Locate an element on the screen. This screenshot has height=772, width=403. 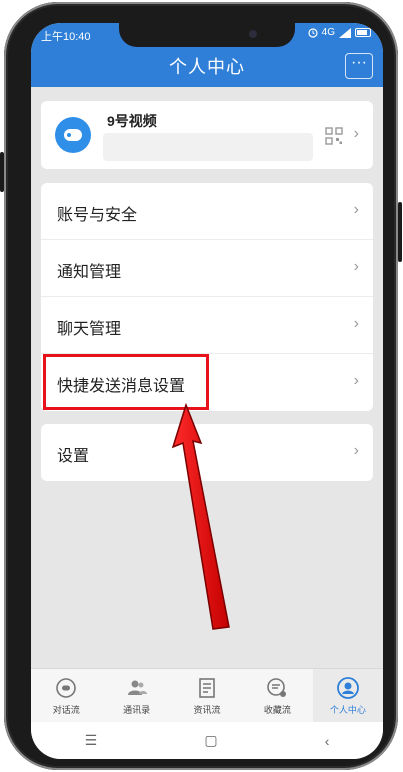
status-indicators: 4G is located at coordinates (339, 32).